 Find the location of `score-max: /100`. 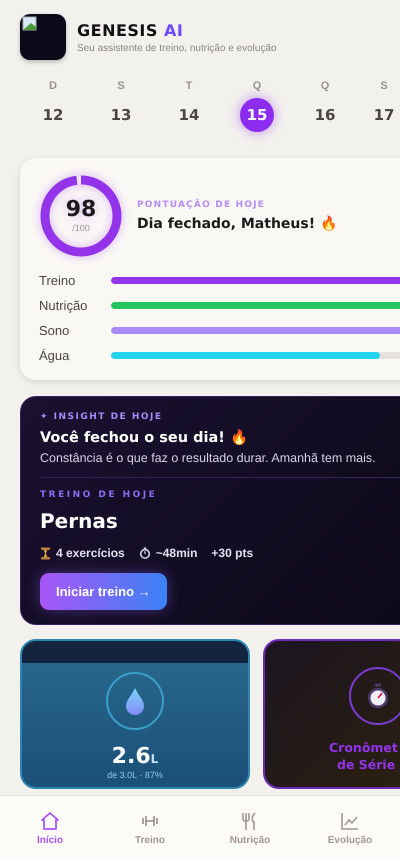

score-max: /100 is located at coordinates (81, 228).